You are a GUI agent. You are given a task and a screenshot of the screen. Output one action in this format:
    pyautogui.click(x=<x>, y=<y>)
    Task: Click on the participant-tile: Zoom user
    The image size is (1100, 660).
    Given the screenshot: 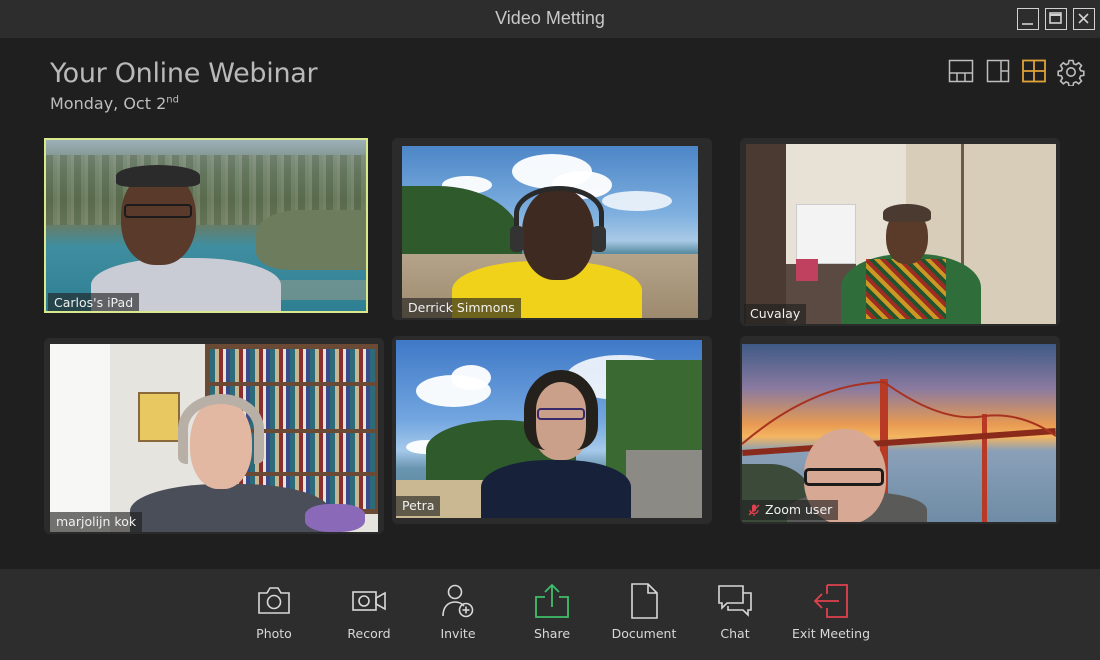 What is the action you would take?
    pyautogui.click(x=900, y=430)
    